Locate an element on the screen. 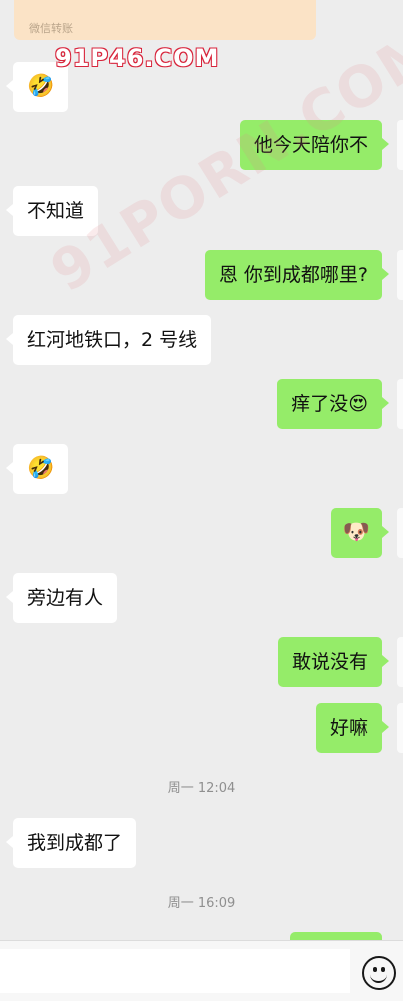 This screenshot has width=403, height=1001. message-bubble-outgoing: 他今天陪你不 is located at coordinates (314, 145).